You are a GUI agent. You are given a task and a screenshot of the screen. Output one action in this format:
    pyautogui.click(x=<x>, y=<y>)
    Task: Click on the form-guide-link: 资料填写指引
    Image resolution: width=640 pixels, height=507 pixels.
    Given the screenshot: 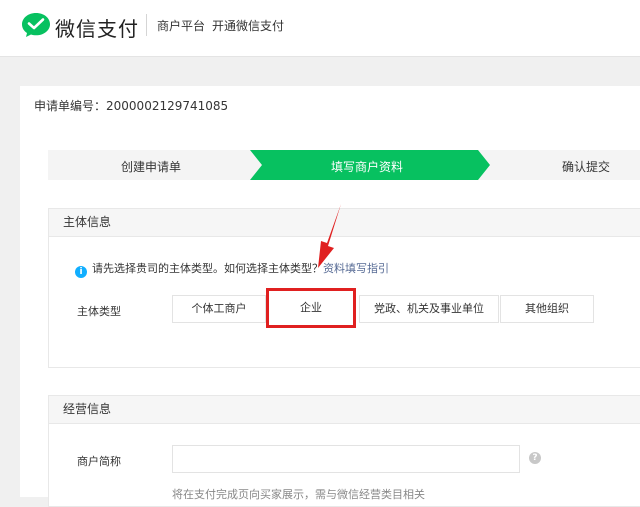 What is the action you would take?
    pyautogui.click(x=356, y=268)
    